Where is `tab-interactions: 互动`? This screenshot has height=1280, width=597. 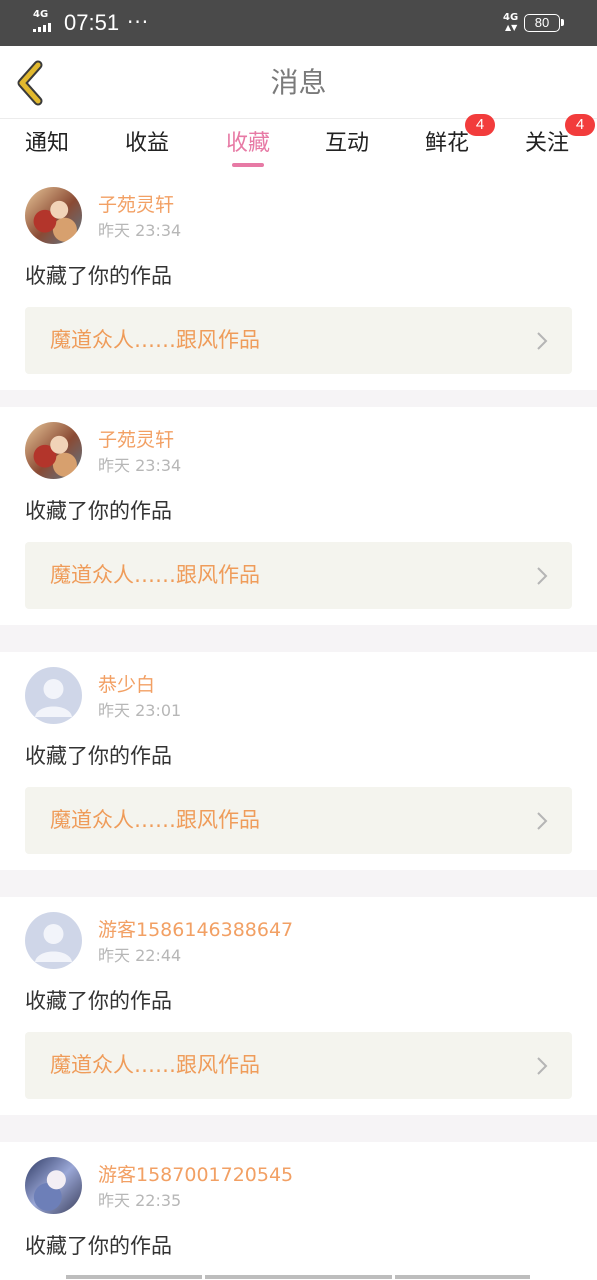 tab-interactions: 互动 is located at coordinates (347, 145).